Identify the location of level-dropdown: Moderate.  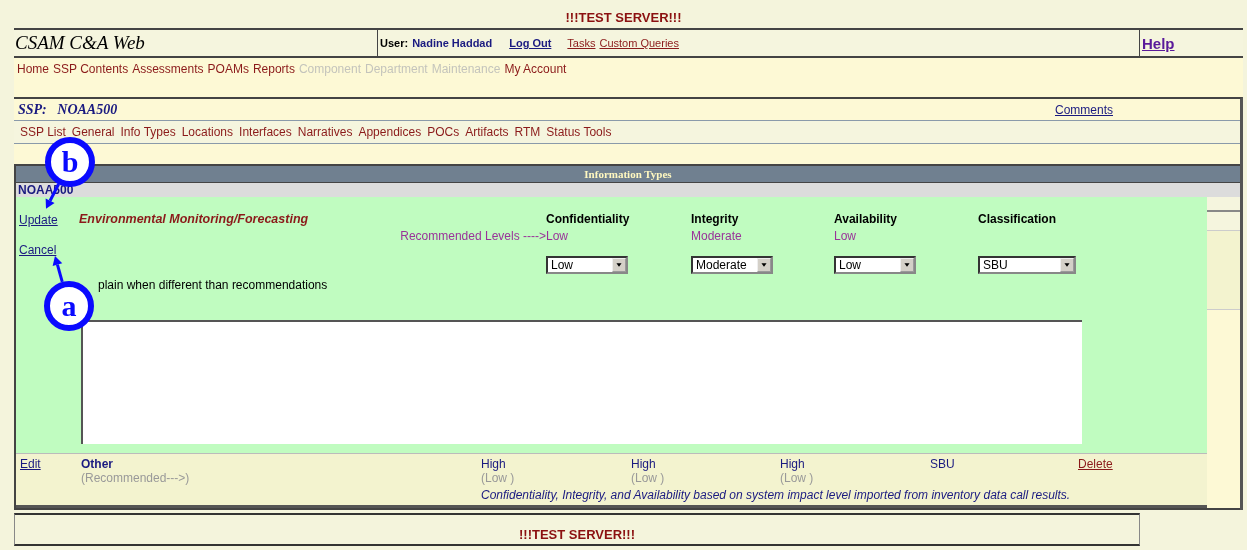
(732, 265).